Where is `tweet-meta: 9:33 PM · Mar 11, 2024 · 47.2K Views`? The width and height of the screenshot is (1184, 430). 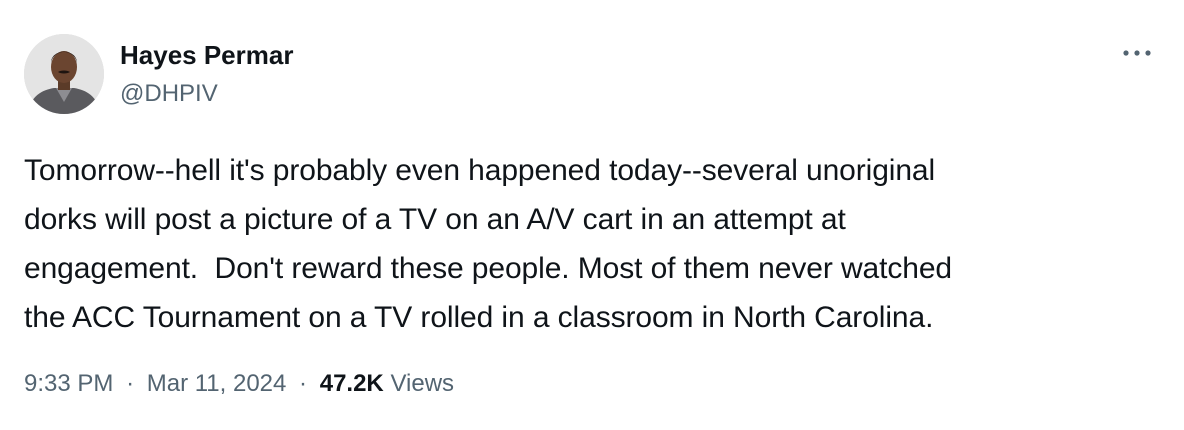 tweet-meta: 9:33 PM · Mar 11, 2024 · 47.2K Views is located at coordinates (239, 384).